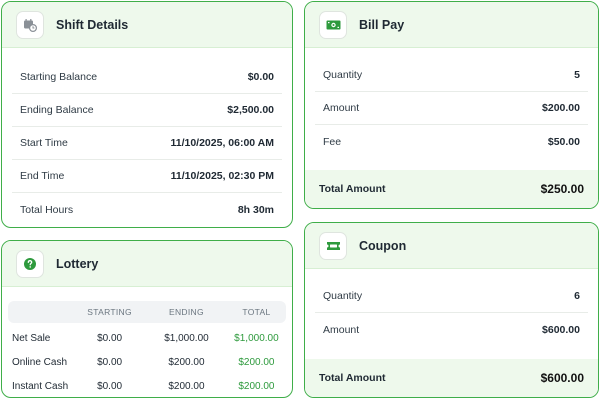 This screenshot has width=600, height=400. I want to click on table-row: Online Cash $0.00 $200.00 $200.00, so click(147, 362).